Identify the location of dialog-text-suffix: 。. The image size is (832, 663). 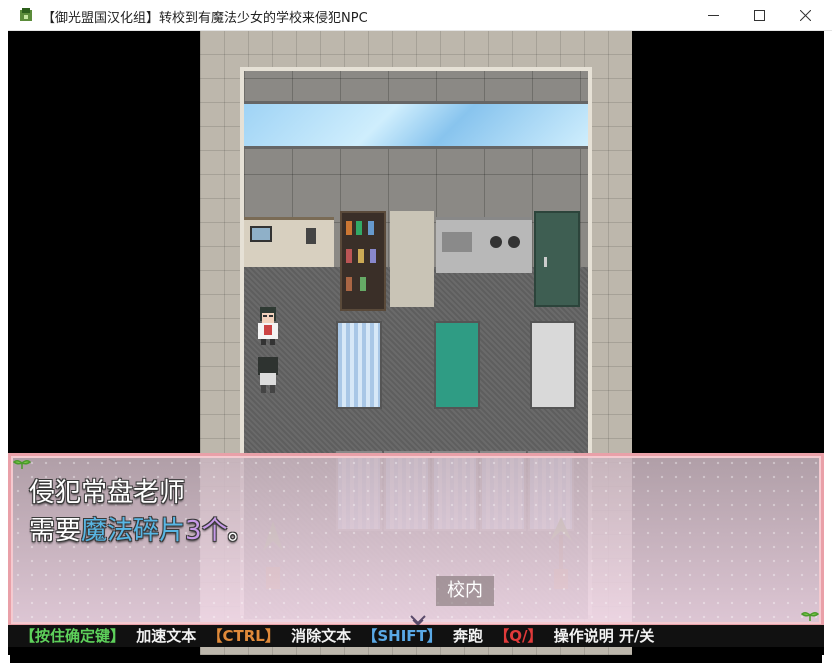
(240, 531).